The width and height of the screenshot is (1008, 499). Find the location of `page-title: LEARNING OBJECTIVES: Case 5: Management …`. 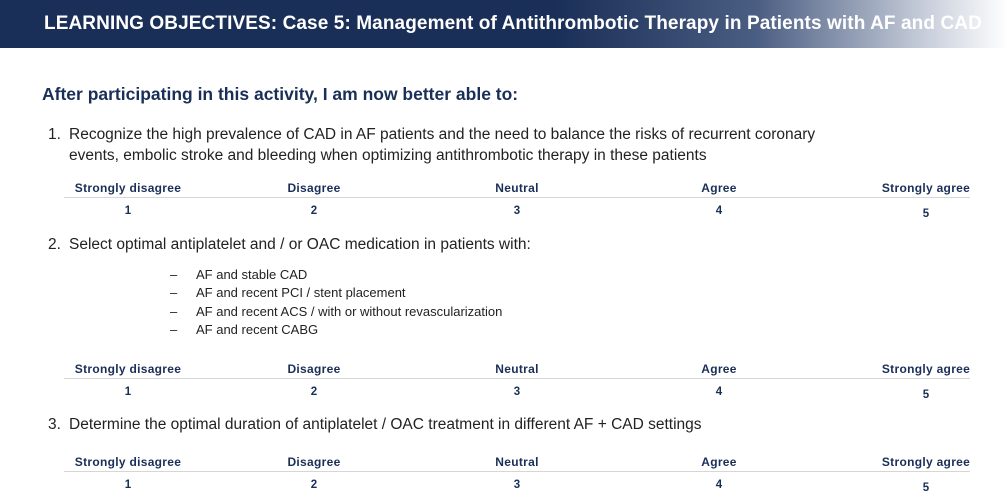

page-title: LEARNING OBJECTIVES: Case 5: Management … is located at coordinates (513, 23).